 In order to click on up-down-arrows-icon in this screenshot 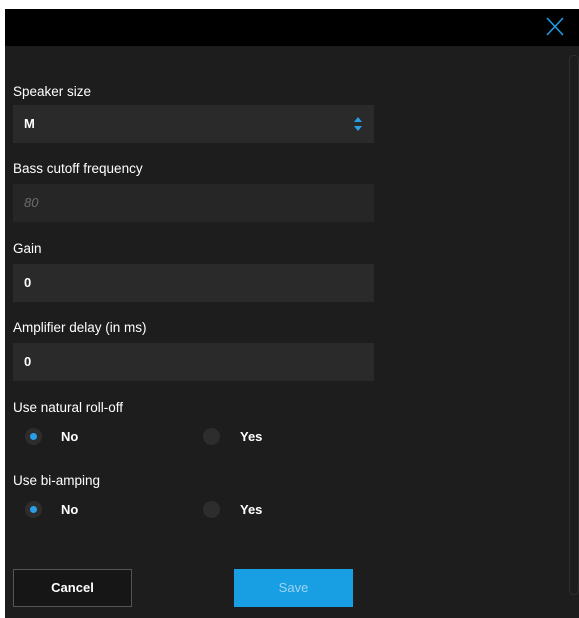, I will do `click(358, 124)`.